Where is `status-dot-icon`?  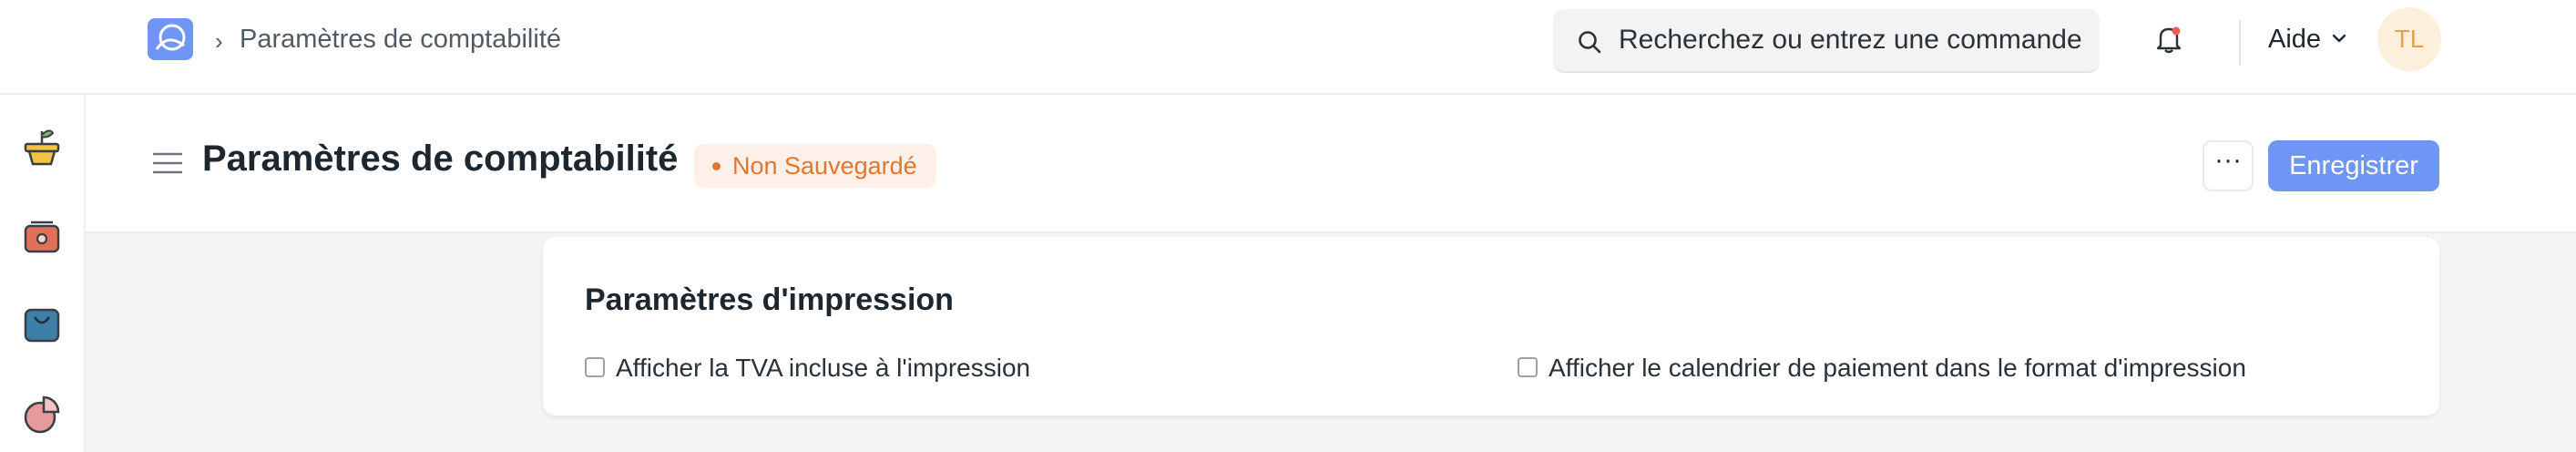 status-dot-icon is located at coordinates (717, 166).